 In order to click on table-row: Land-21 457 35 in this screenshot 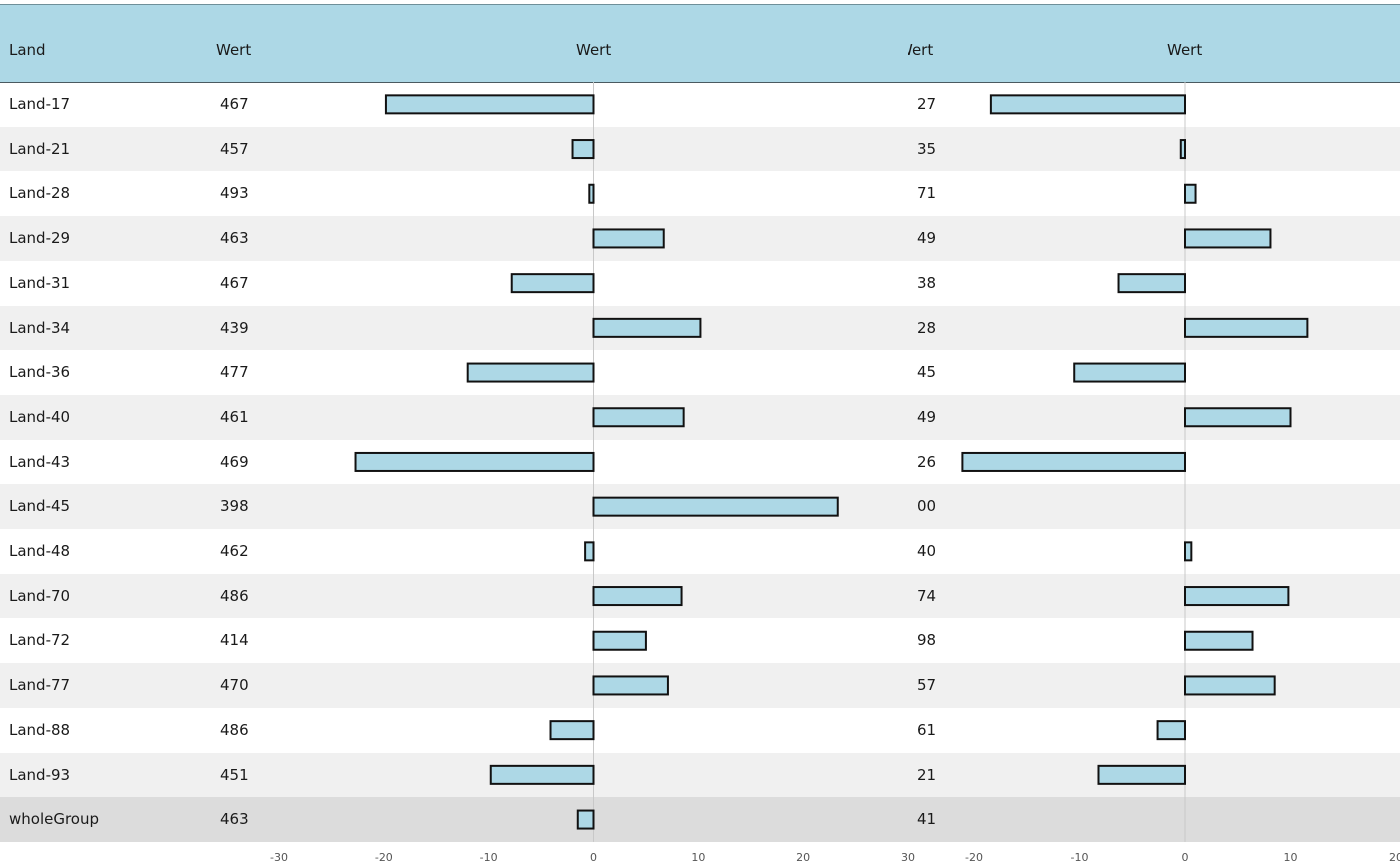, I will do `click(700, 149)`.